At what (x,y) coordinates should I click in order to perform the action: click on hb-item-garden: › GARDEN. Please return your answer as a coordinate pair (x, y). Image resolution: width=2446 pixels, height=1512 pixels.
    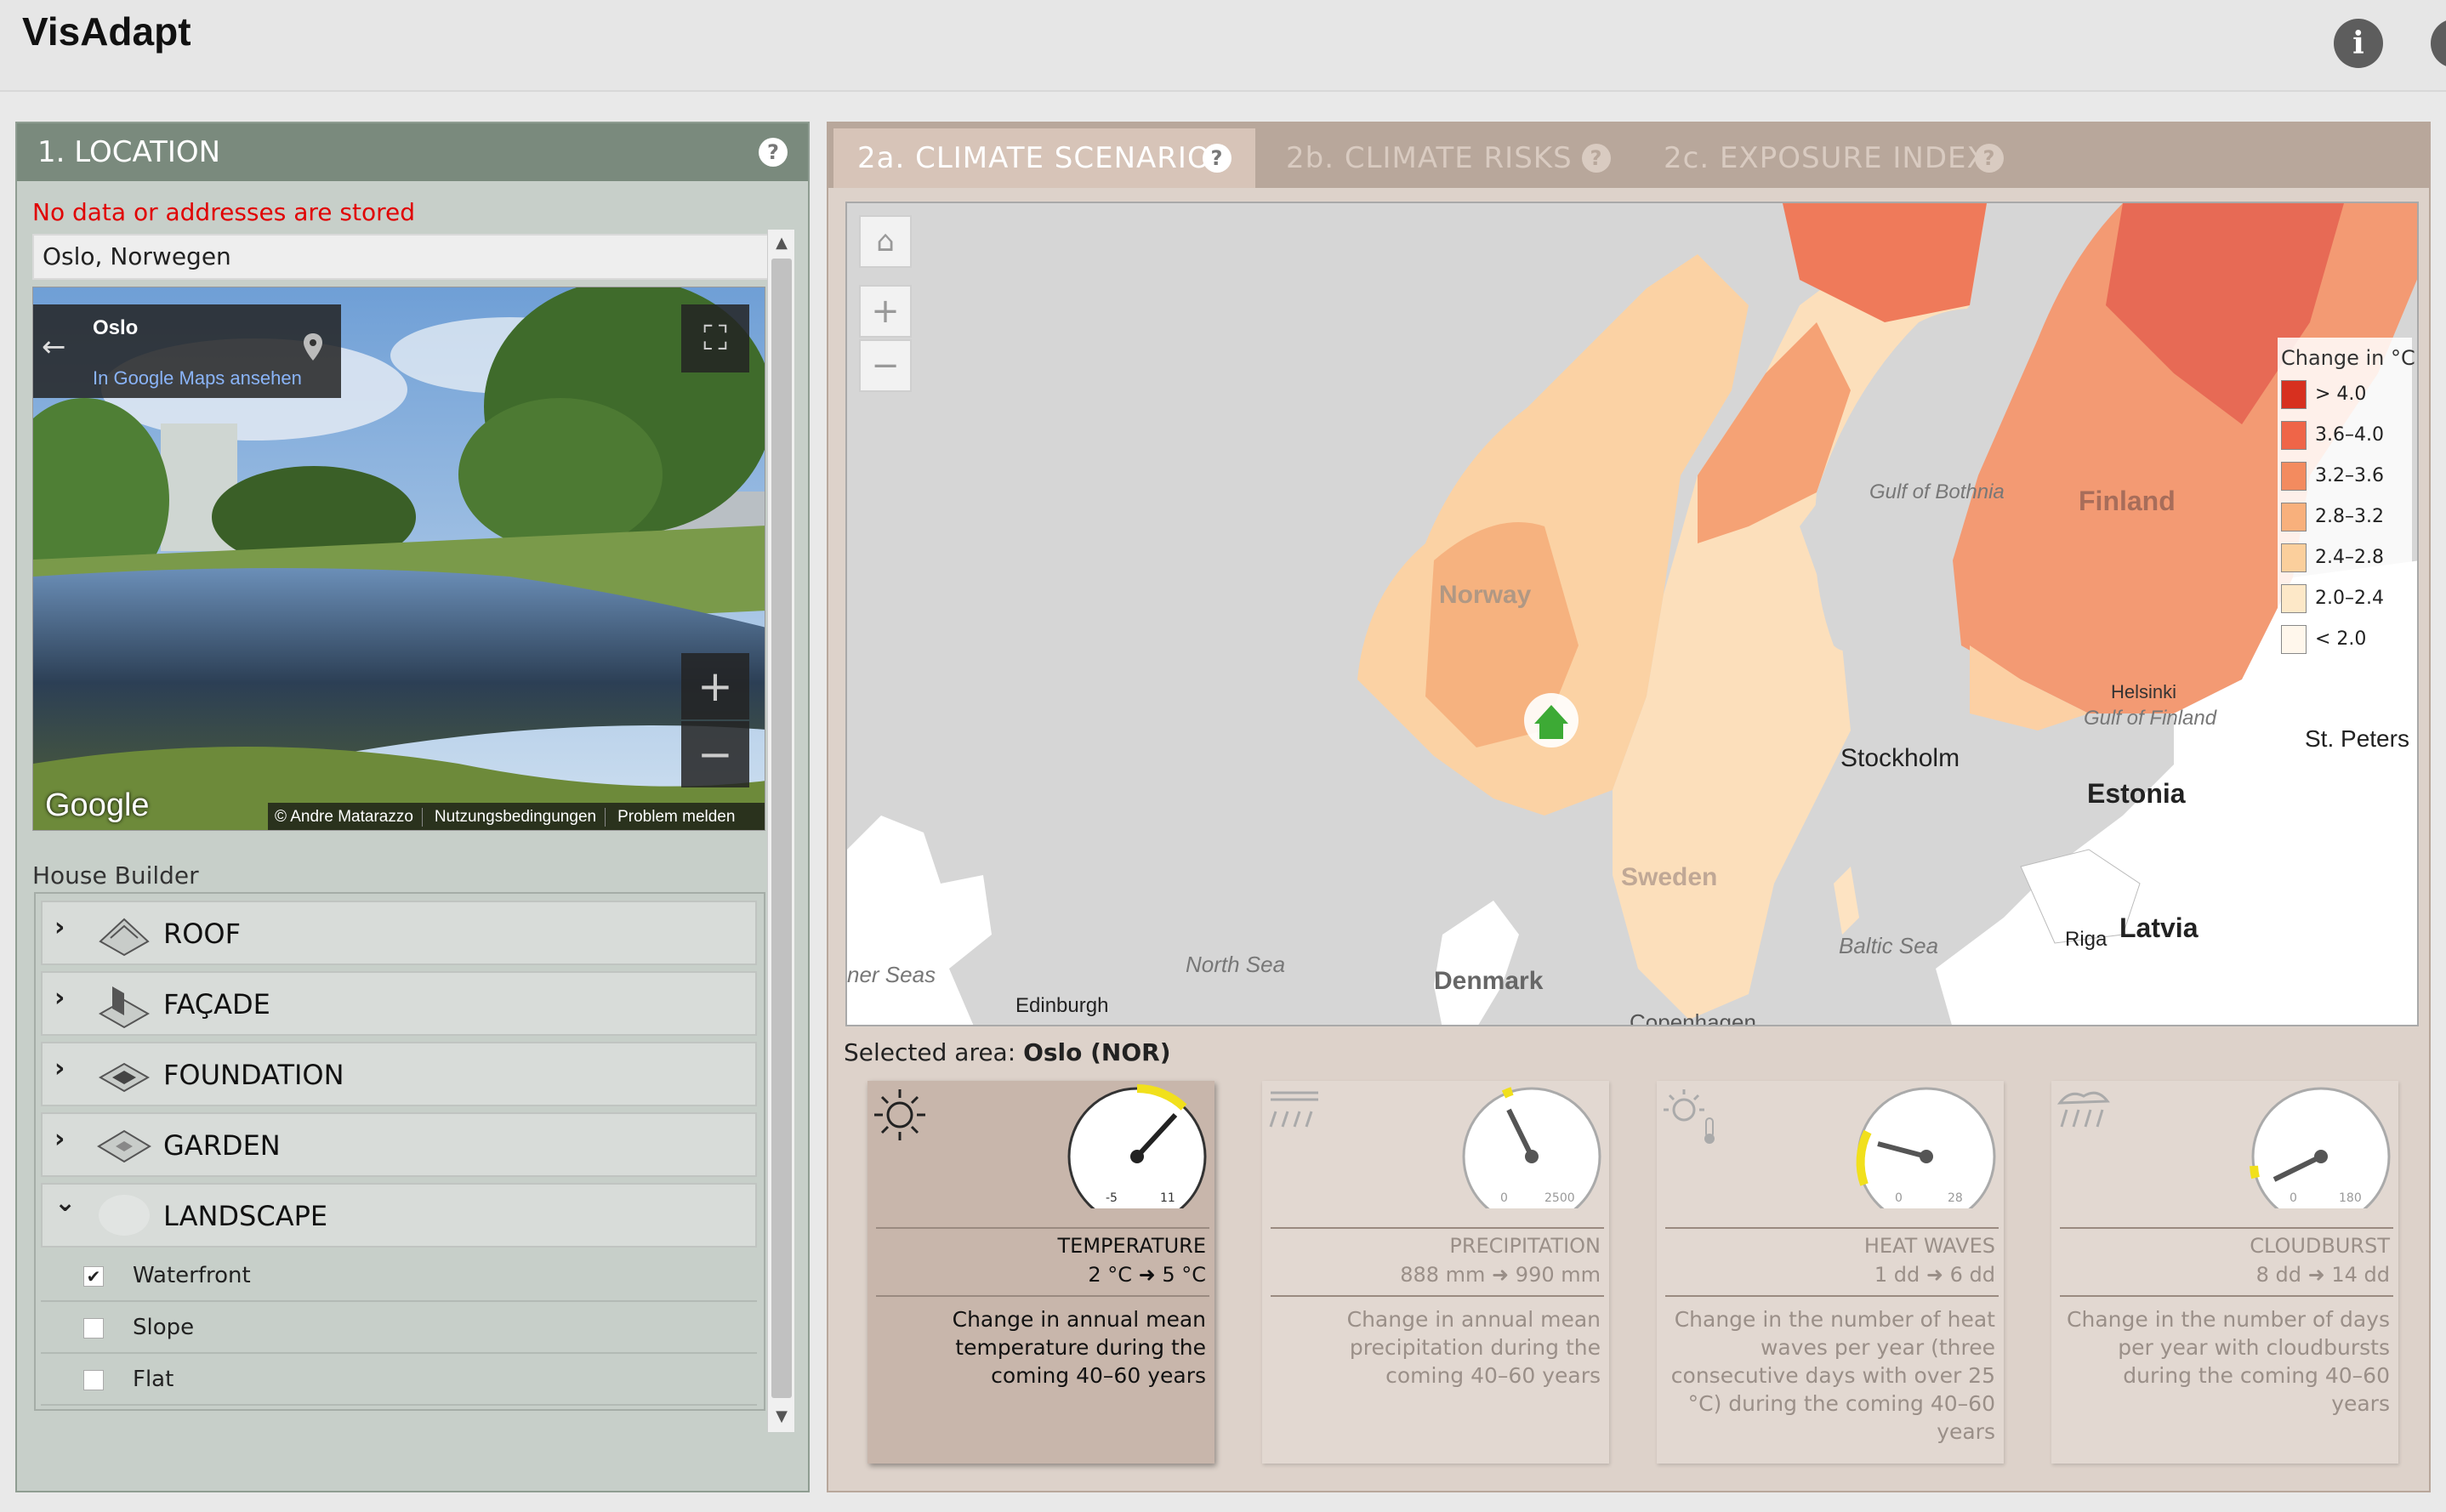
    Looking at the image, I should click on (399, 1144).